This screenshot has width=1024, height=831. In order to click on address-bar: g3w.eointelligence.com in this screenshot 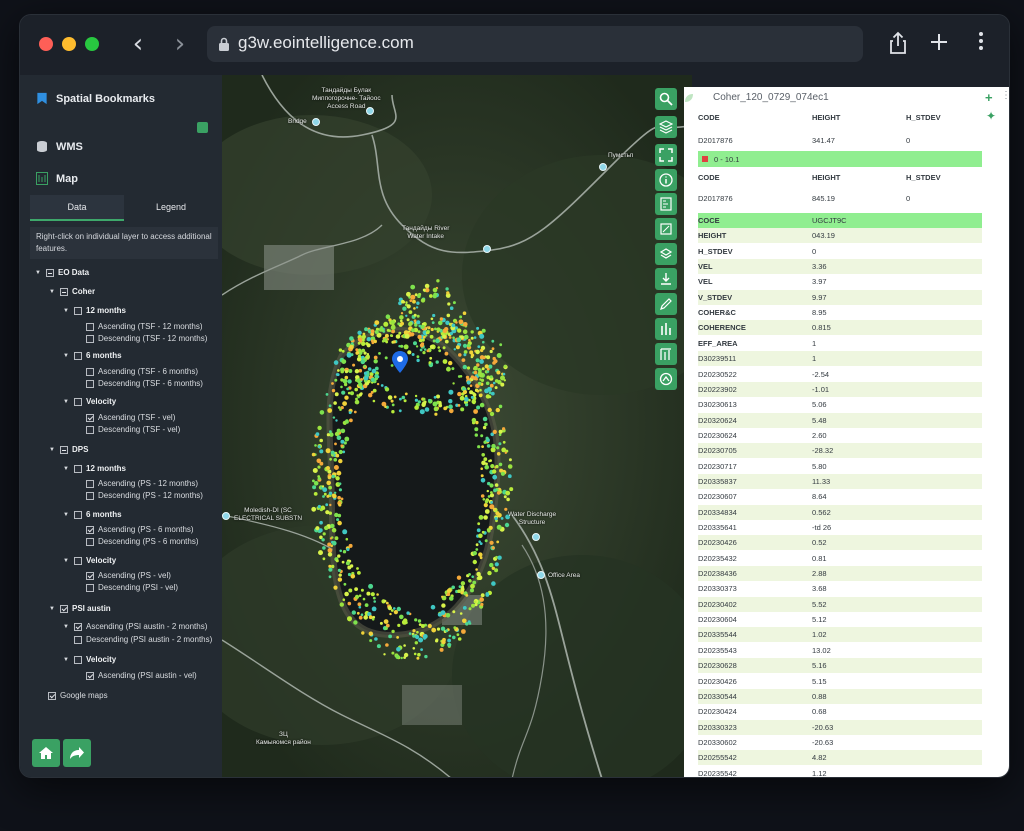, I will do `click(535, 44)`.